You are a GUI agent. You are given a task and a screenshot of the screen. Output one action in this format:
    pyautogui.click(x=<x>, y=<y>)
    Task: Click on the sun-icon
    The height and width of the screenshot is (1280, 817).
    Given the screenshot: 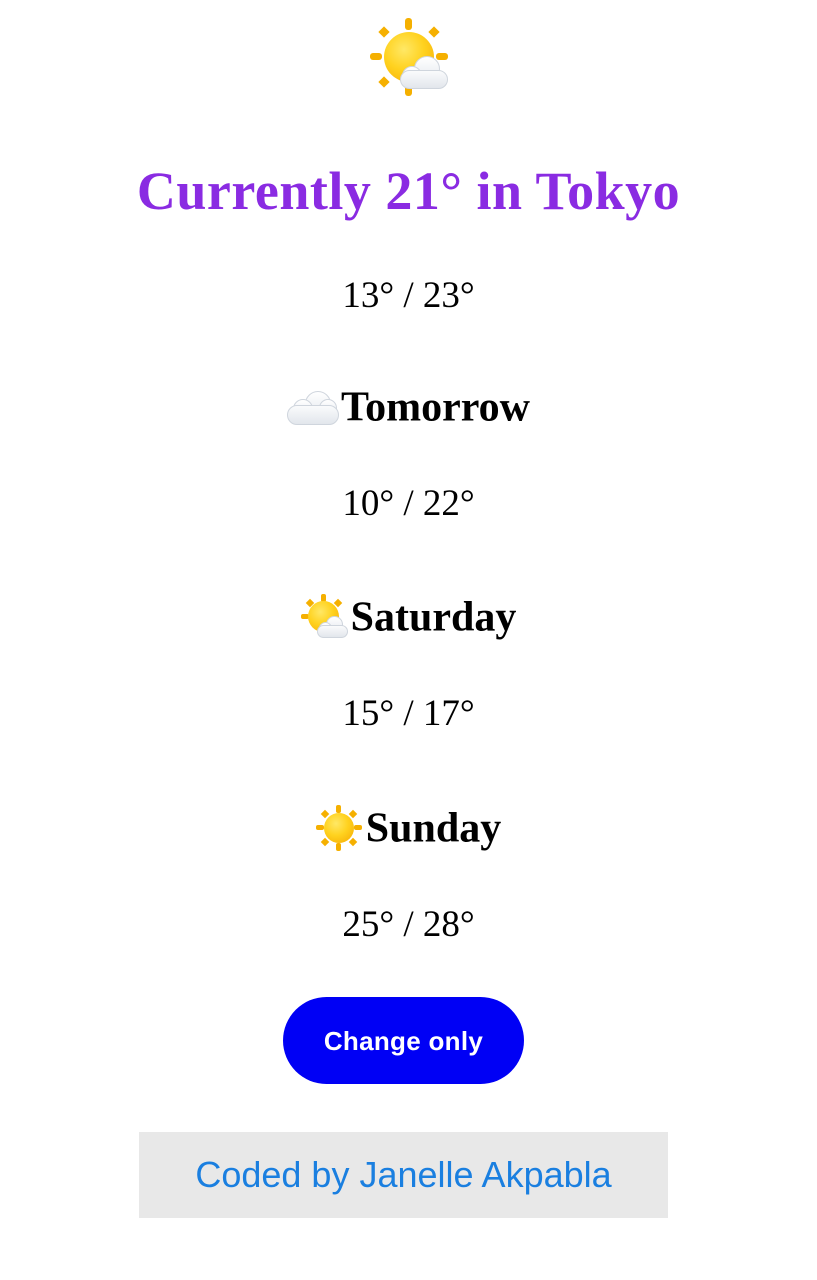 What is the action you would take?
    pyautogui.click(x=338, y=828)
    